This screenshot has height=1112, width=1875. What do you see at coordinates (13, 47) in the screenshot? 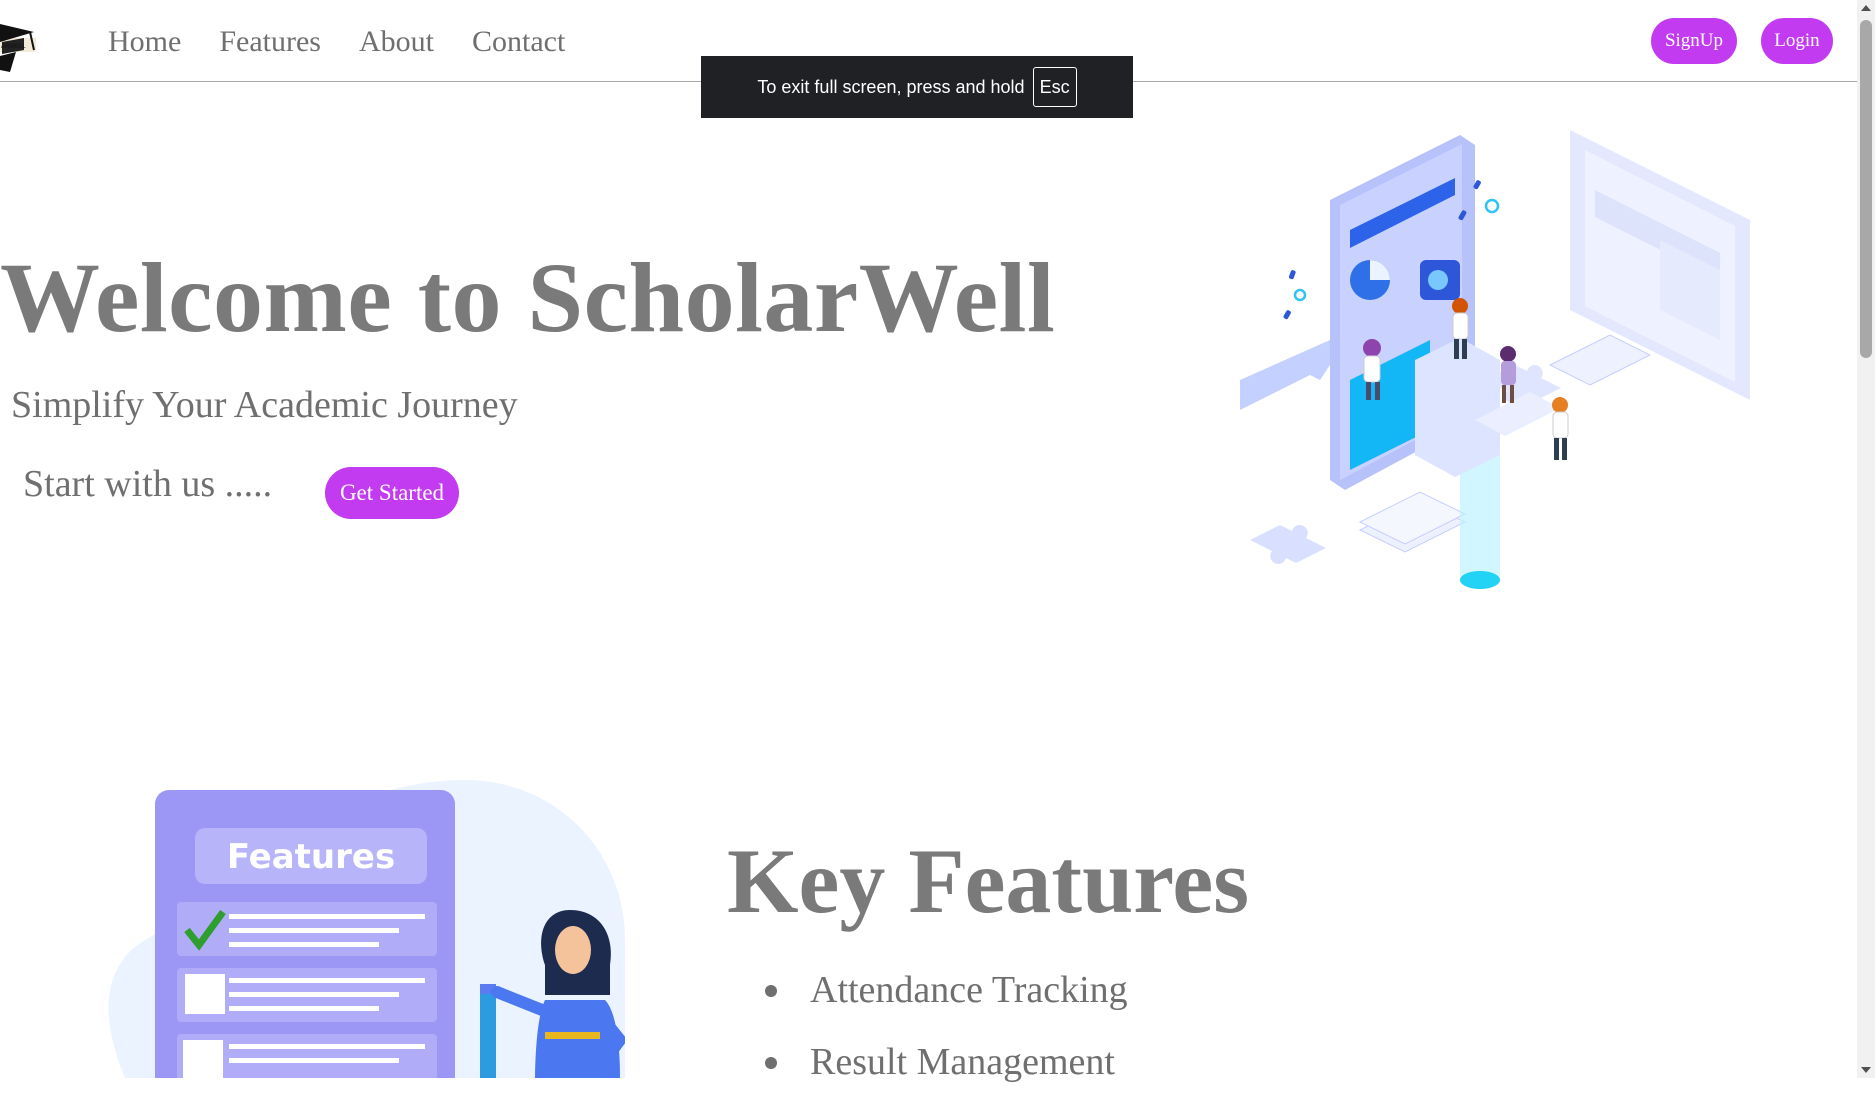
I see `svg-text: ARWELL` at bounding box center [13, 47].